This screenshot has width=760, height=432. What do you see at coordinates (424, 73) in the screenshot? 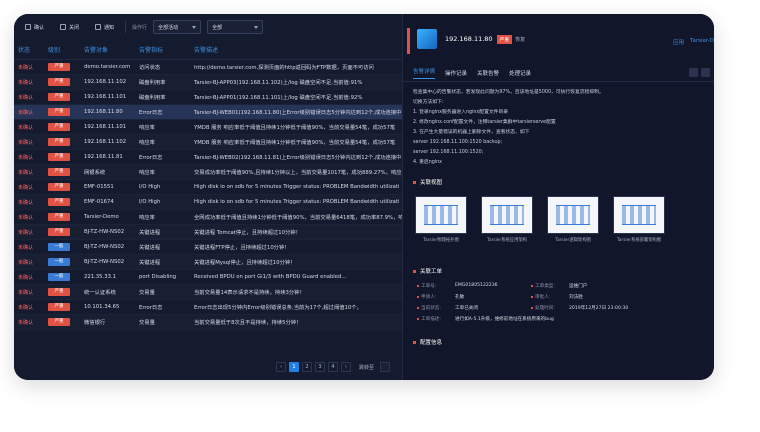
I see `tab-alert-detail: 告警详情` at bounding box center [424, 73].